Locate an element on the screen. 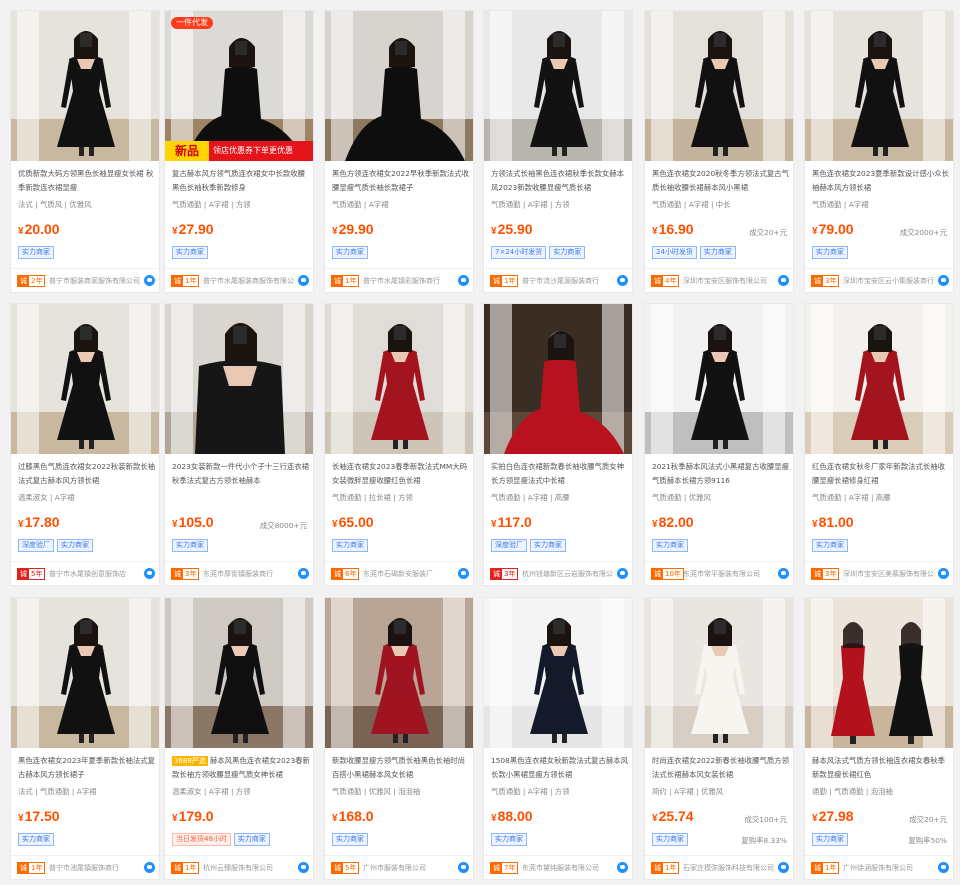  shop-name-link: 普宁市水尾服装商服饰有限公司 is located at coordinates (249, 281).